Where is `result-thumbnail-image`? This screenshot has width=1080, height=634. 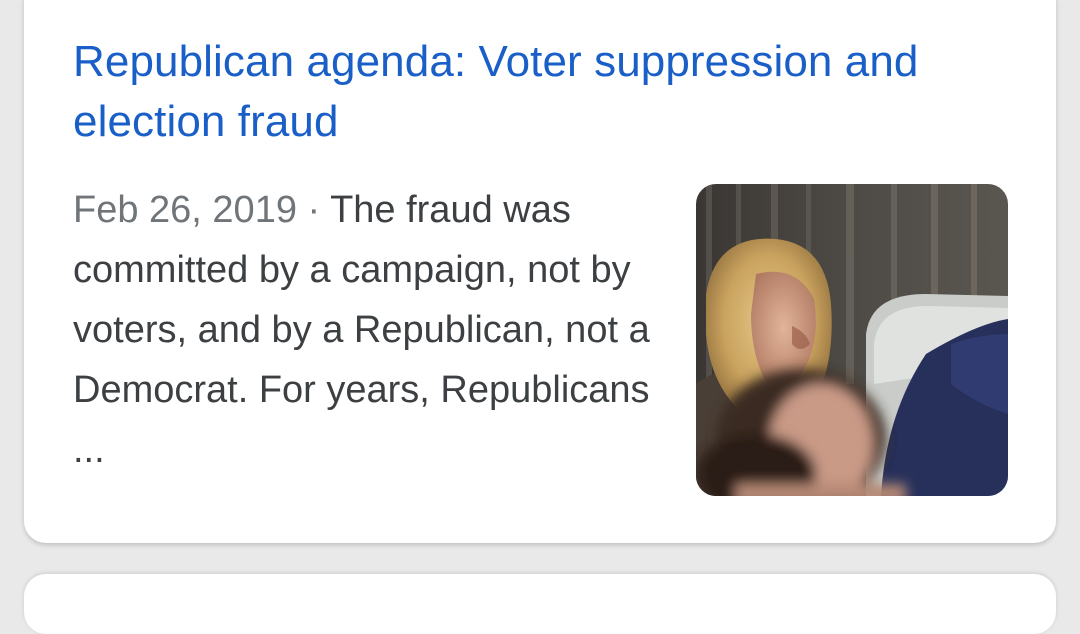 result-thumbnail-image is located at coordinates (852, 340).